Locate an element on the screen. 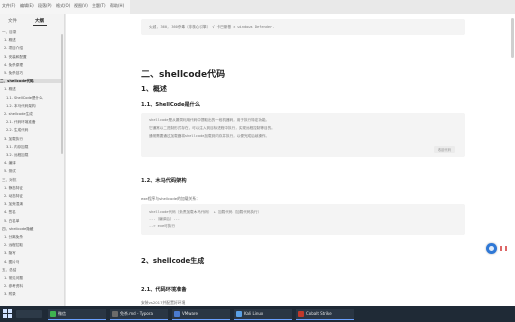  architecture-description: exe程序与shellcode的加载关系： is located at coordinates (170, 198).